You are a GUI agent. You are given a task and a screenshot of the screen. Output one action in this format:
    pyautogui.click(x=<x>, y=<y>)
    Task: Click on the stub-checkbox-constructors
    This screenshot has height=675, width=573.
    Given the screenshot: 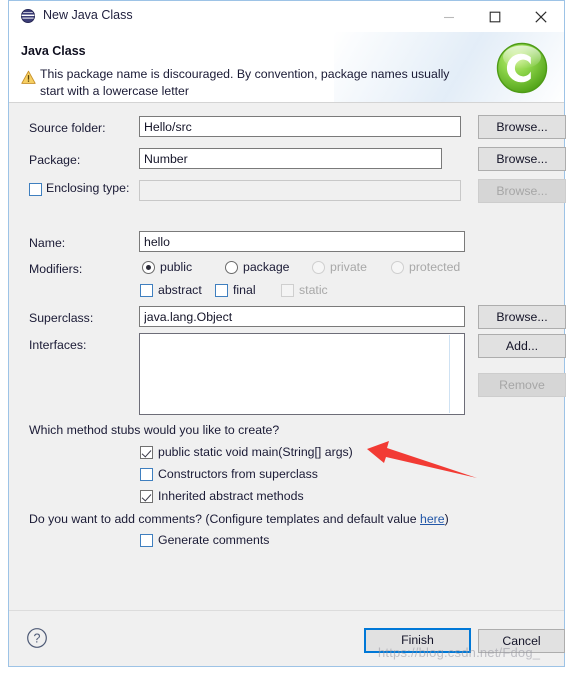 What is the action you would take?
    pyautogui.click(x=146, y=474)
    